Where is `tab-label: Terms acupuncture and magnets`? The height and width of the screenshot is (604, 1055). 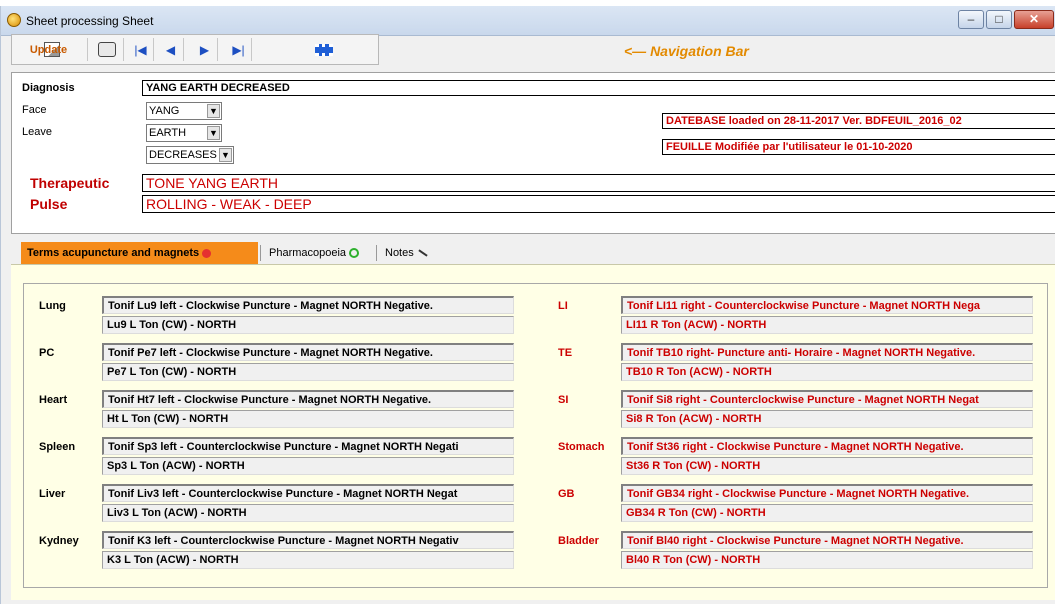 tab-label: Terms acupuncture and magnets is located at coordinates (113, 253).